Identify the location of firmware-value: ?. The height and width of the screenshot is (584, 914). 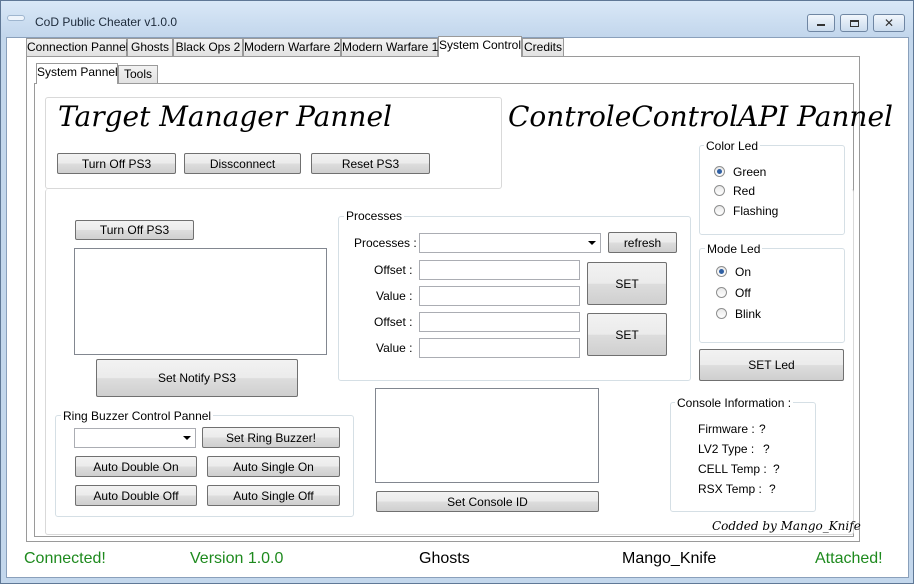
(762, 429).